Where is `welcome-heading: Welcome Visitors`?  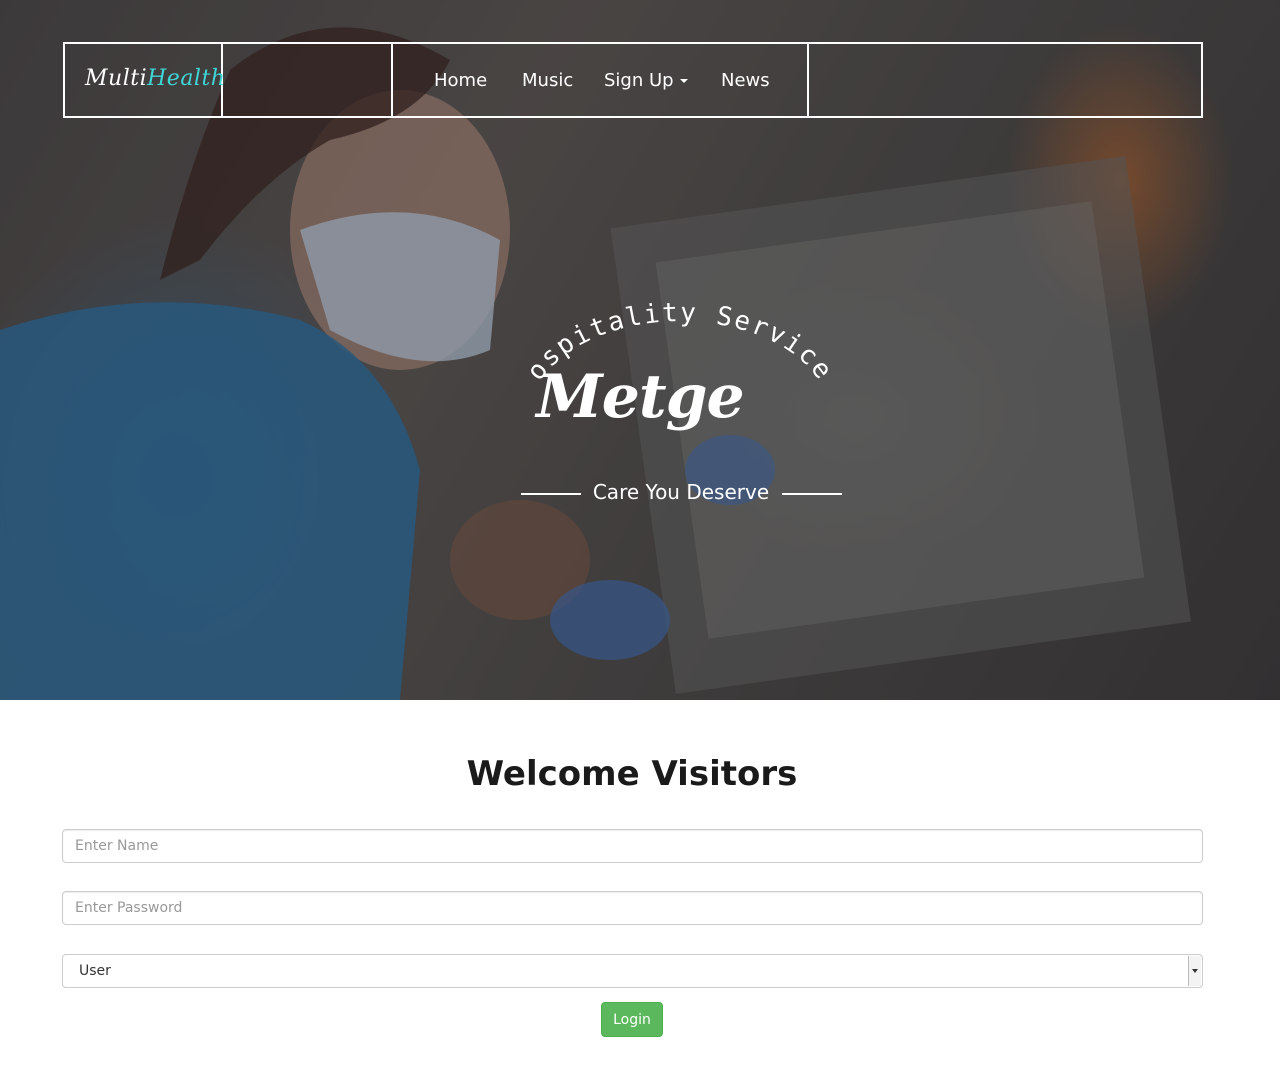 welcome-heading: Welcome Visitors is located at coordinates (632, 774).